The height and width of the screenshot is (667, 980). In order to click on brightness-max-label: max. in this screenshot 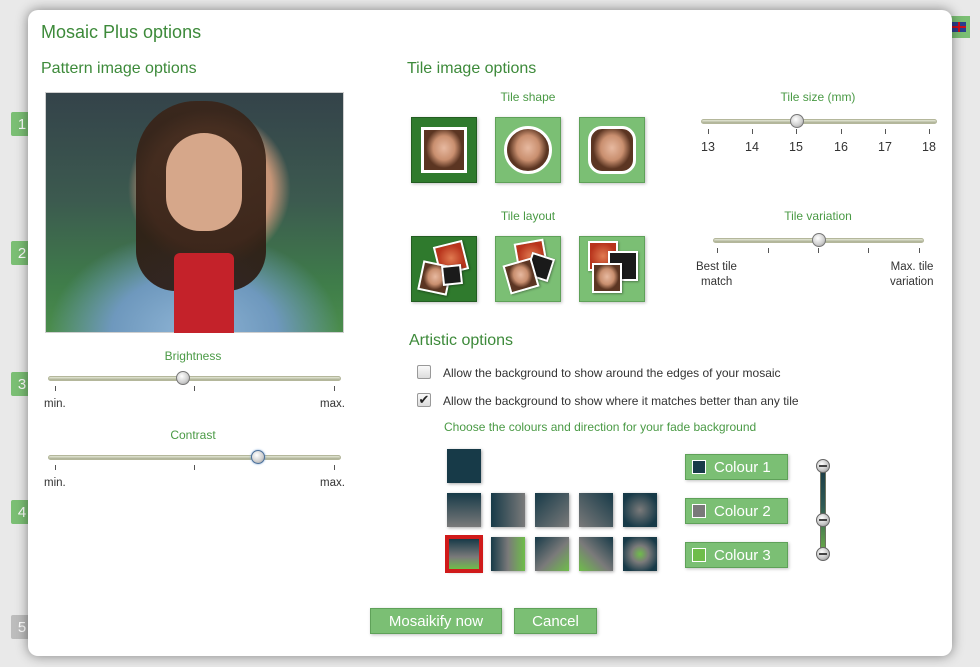, I will do `click(332, 404)`.